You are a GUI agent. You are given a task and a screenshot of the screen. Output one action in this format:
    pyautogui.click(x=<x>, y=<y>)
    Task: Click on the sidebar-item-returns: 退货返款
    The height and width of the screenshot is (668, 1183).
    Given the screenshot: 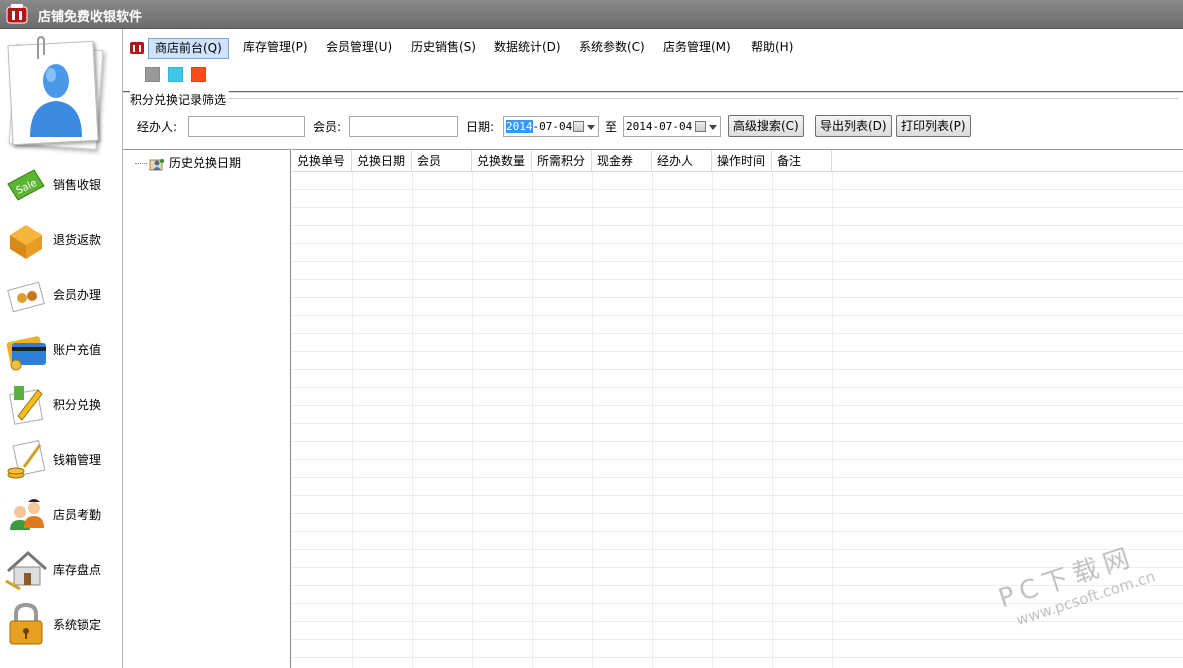 What is the action you would take?
    pyautogui.click(x=61, y=238)
    